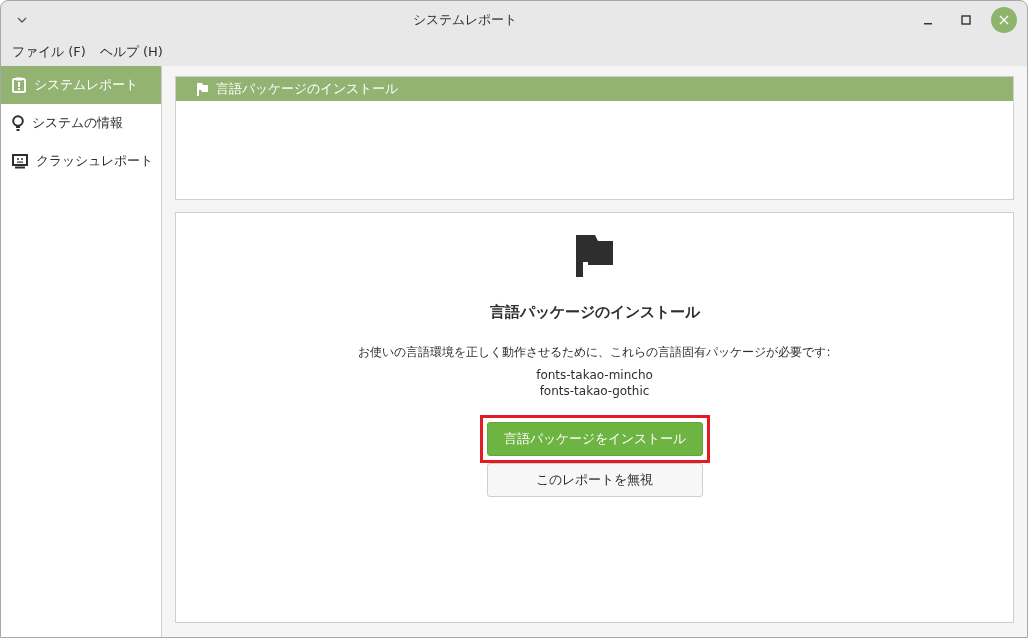 The image size is (1028, 638). What do you see at coordinates (131, 52) in the screenshot?
I see `menu-item: ヘルプ (H)` at bounding box center [131, 52].